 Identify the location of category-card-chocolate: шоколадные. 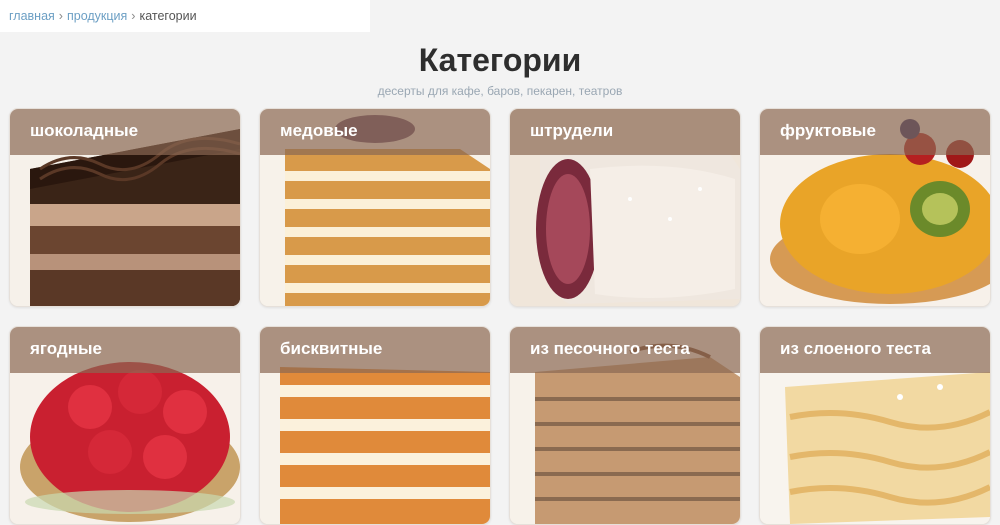
(125, 207).